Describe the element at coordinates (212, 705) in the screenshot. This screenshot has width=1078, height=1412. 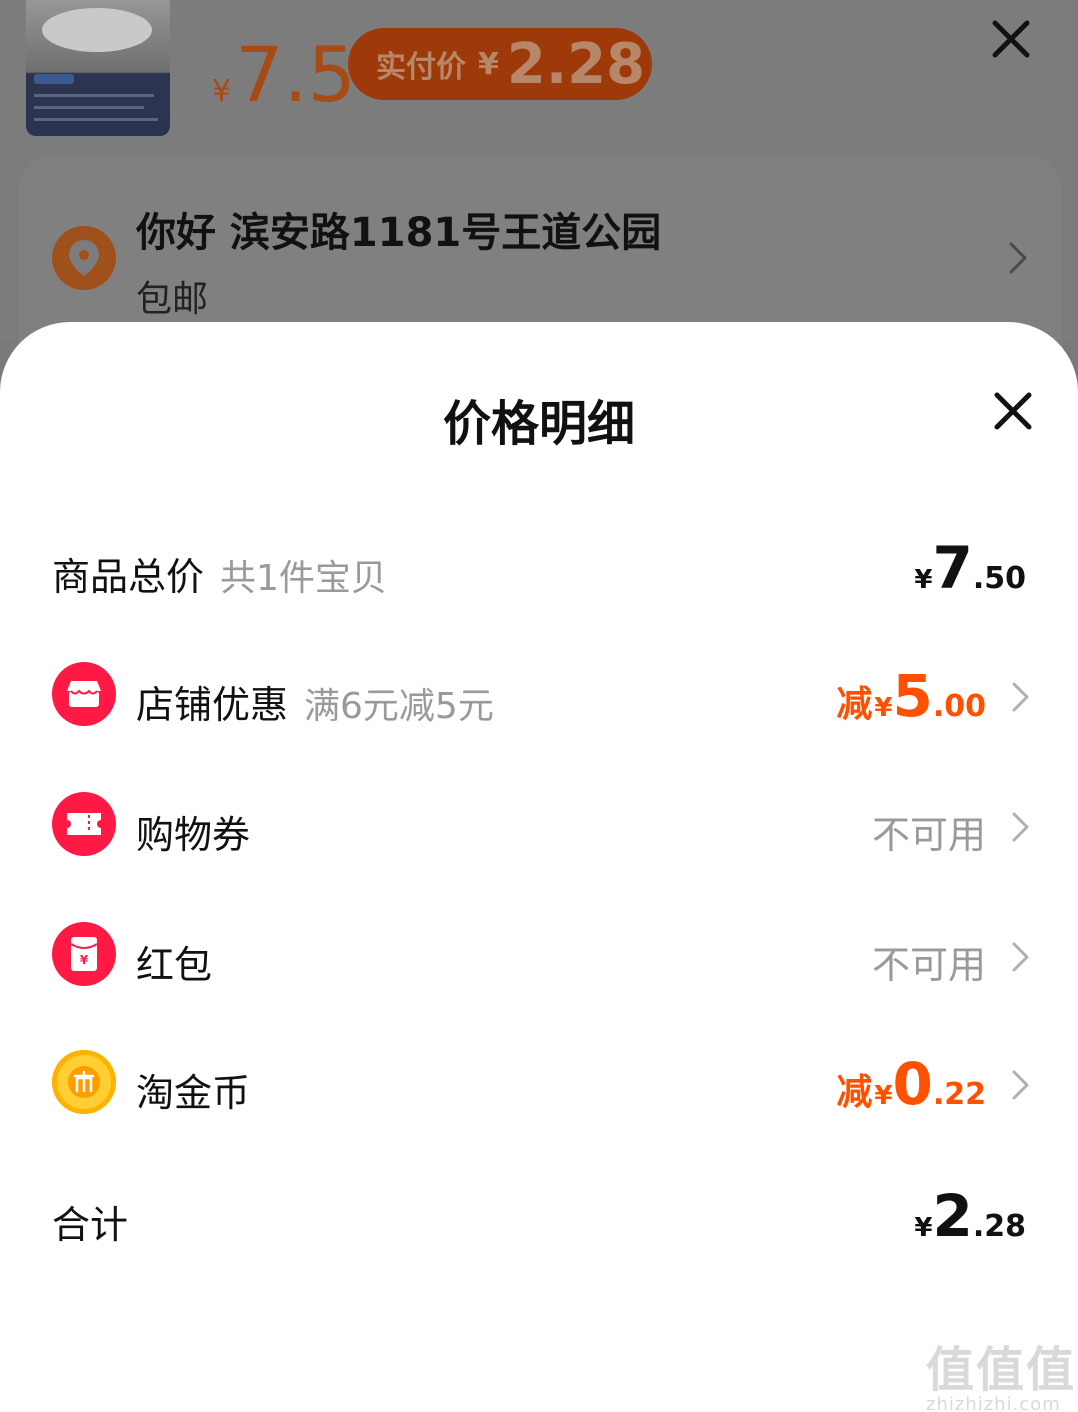
I see `shop-discount-label: 店铺优惠` at that location.